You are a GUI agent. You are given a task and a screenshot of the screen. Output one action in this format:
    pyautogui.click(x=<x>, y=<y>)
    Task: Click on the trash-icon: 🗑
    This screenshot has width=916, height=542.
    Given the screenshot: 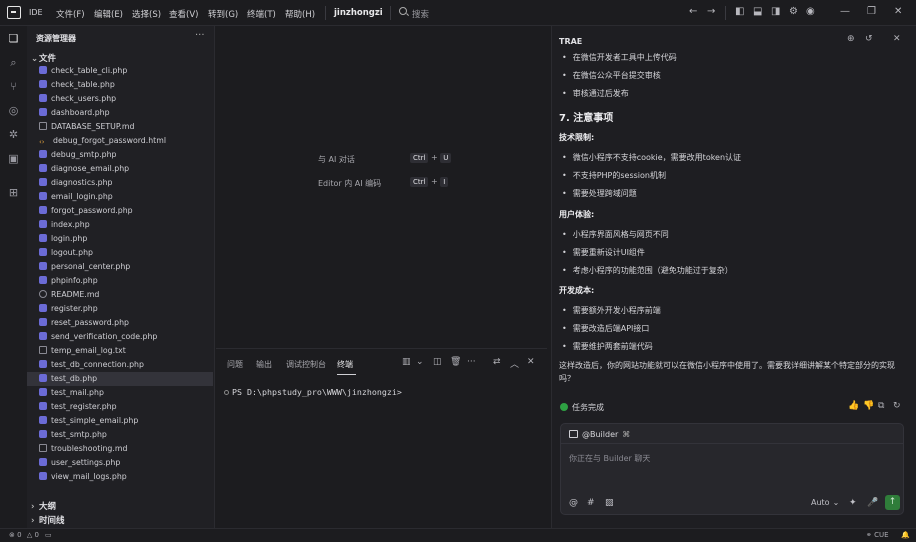 What is the action you would take?
    pyautogui.click(x=455, y=362)
    